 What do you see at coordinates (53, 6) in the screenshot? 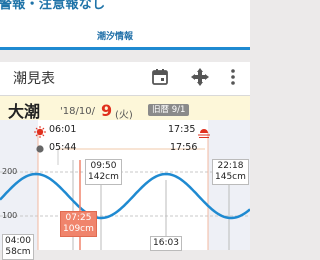
I see `warning-status: 警報・注意報なし` at bounding box center [53, 6].